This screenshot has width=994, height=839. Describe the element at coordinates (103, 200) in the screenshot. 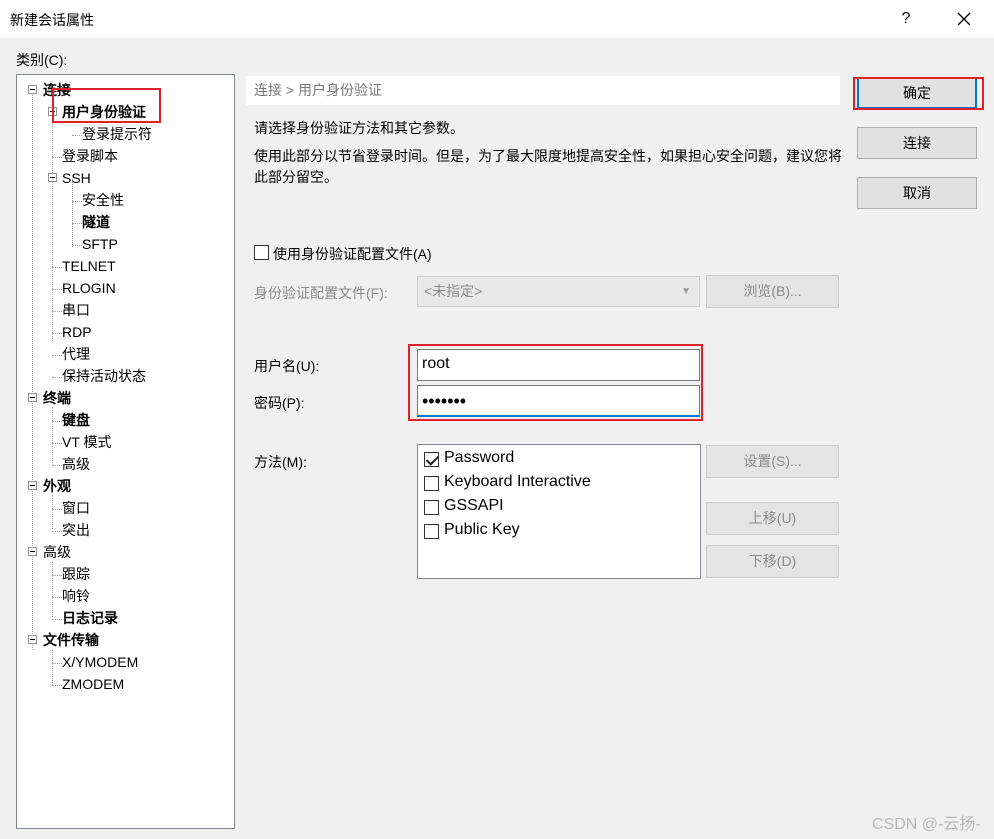

I see `tree-item-security: 安全性` at that location.